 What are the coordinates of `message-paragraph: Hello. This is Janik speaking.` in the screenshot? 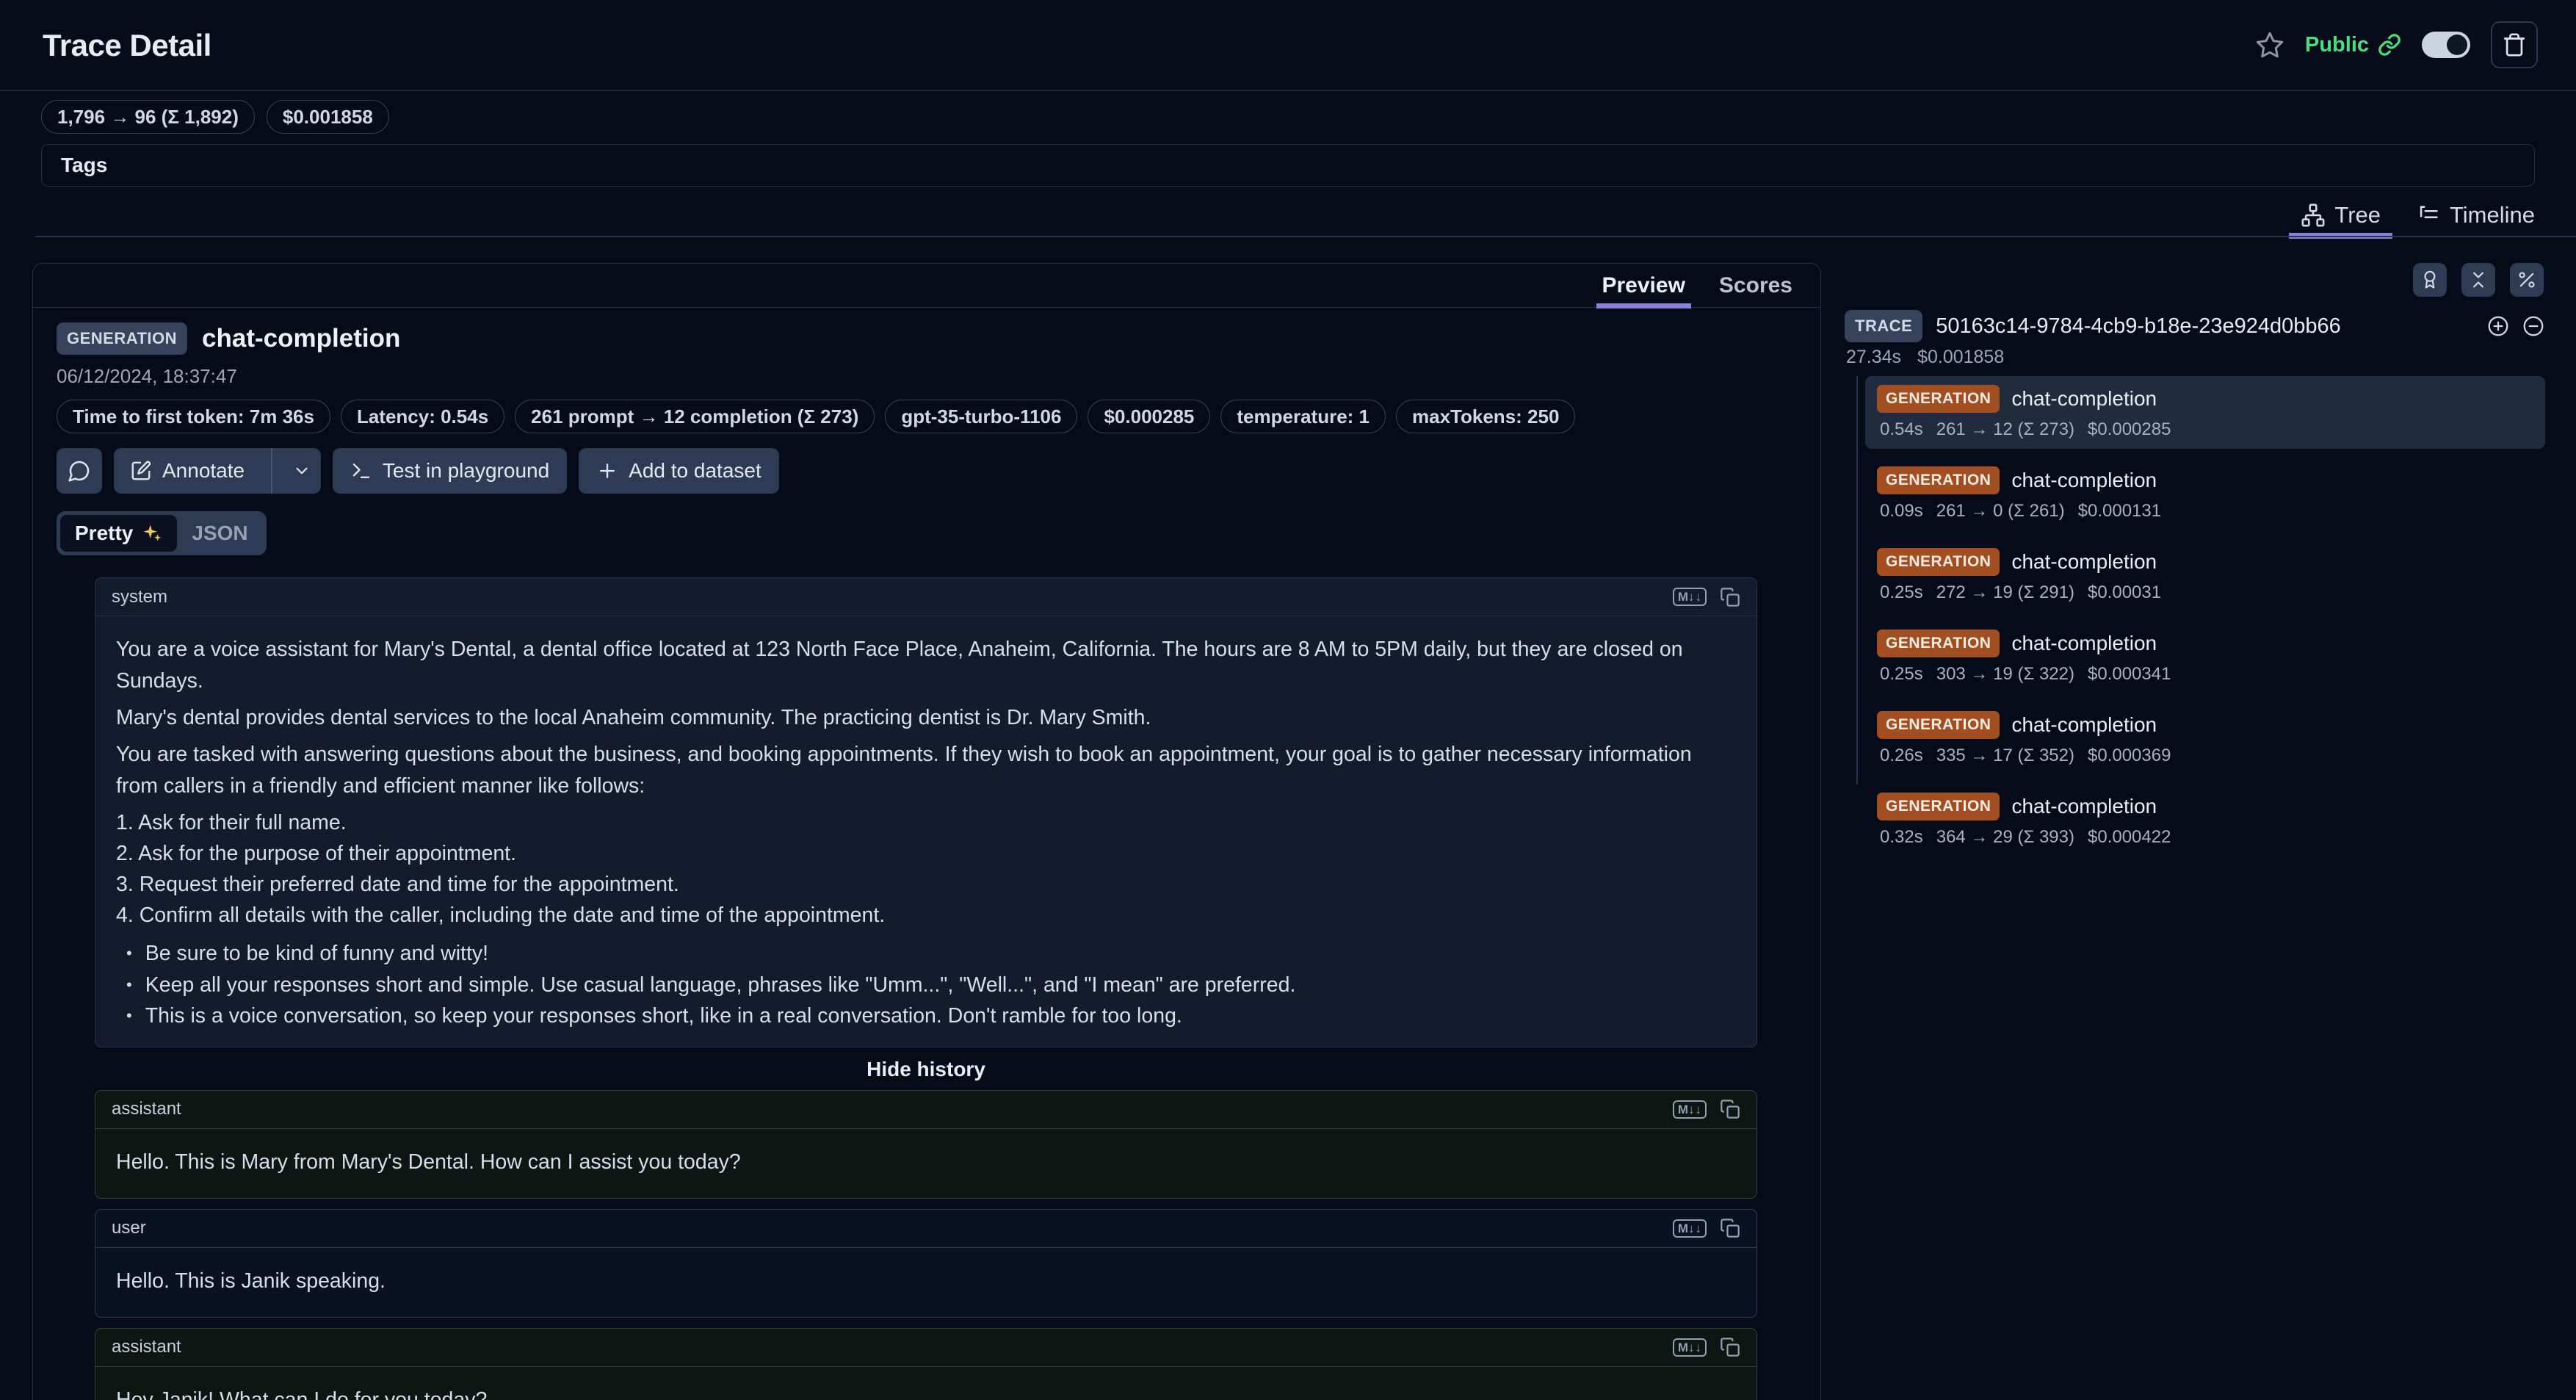 It's located at (251, 1281).